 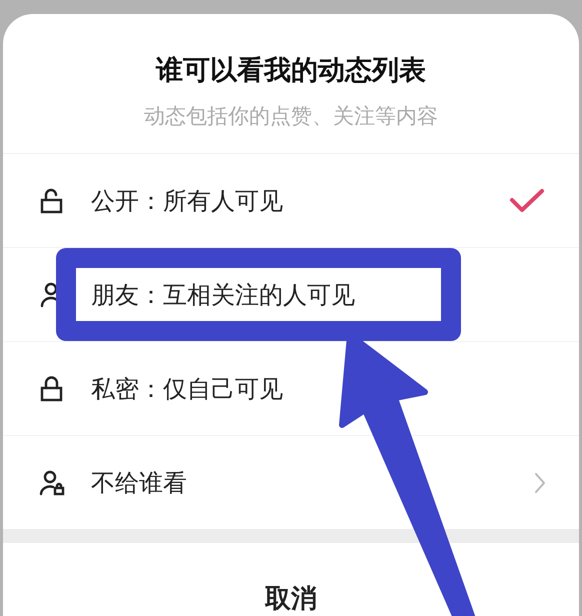 I want to click on option-label: 不给谁看, so click(x=312, y=482).